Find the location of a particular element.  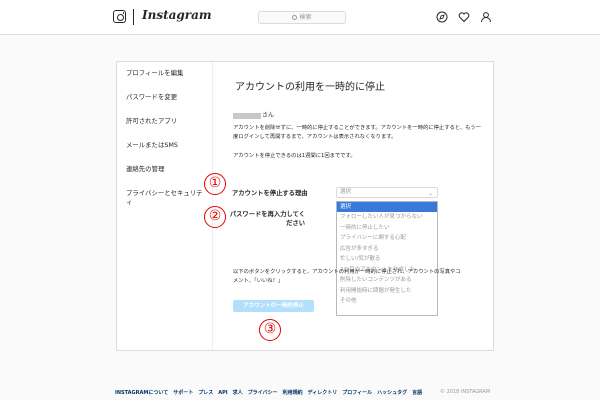

footer-link: API is located at coordinates (222, 393).